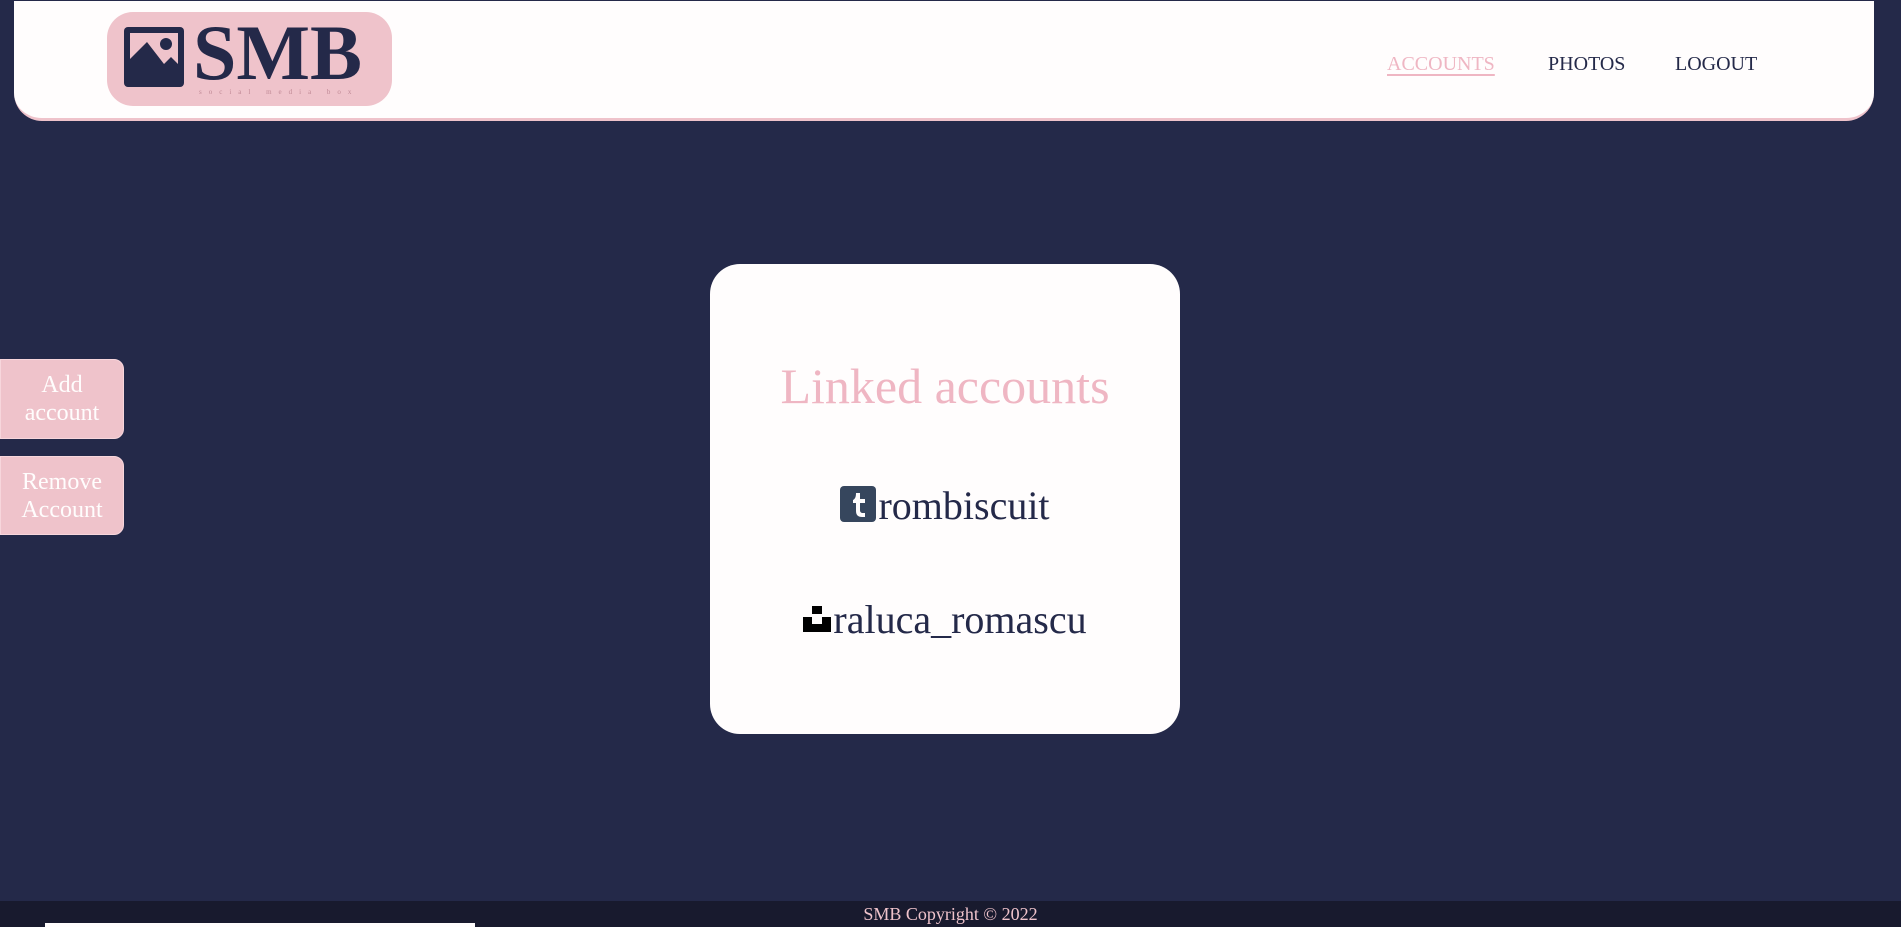 The height and width of the screenshot is (927, 1901). I want to click on logo: SMB social media box, so click(249, 59).